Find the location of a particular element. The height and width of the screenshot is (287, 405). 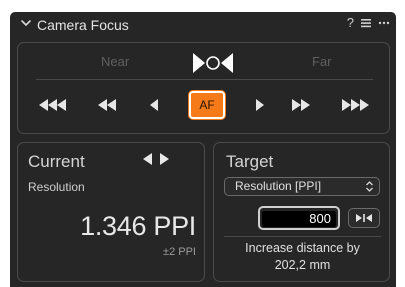

step-far-small-icon is located at coordinates (260, 105).